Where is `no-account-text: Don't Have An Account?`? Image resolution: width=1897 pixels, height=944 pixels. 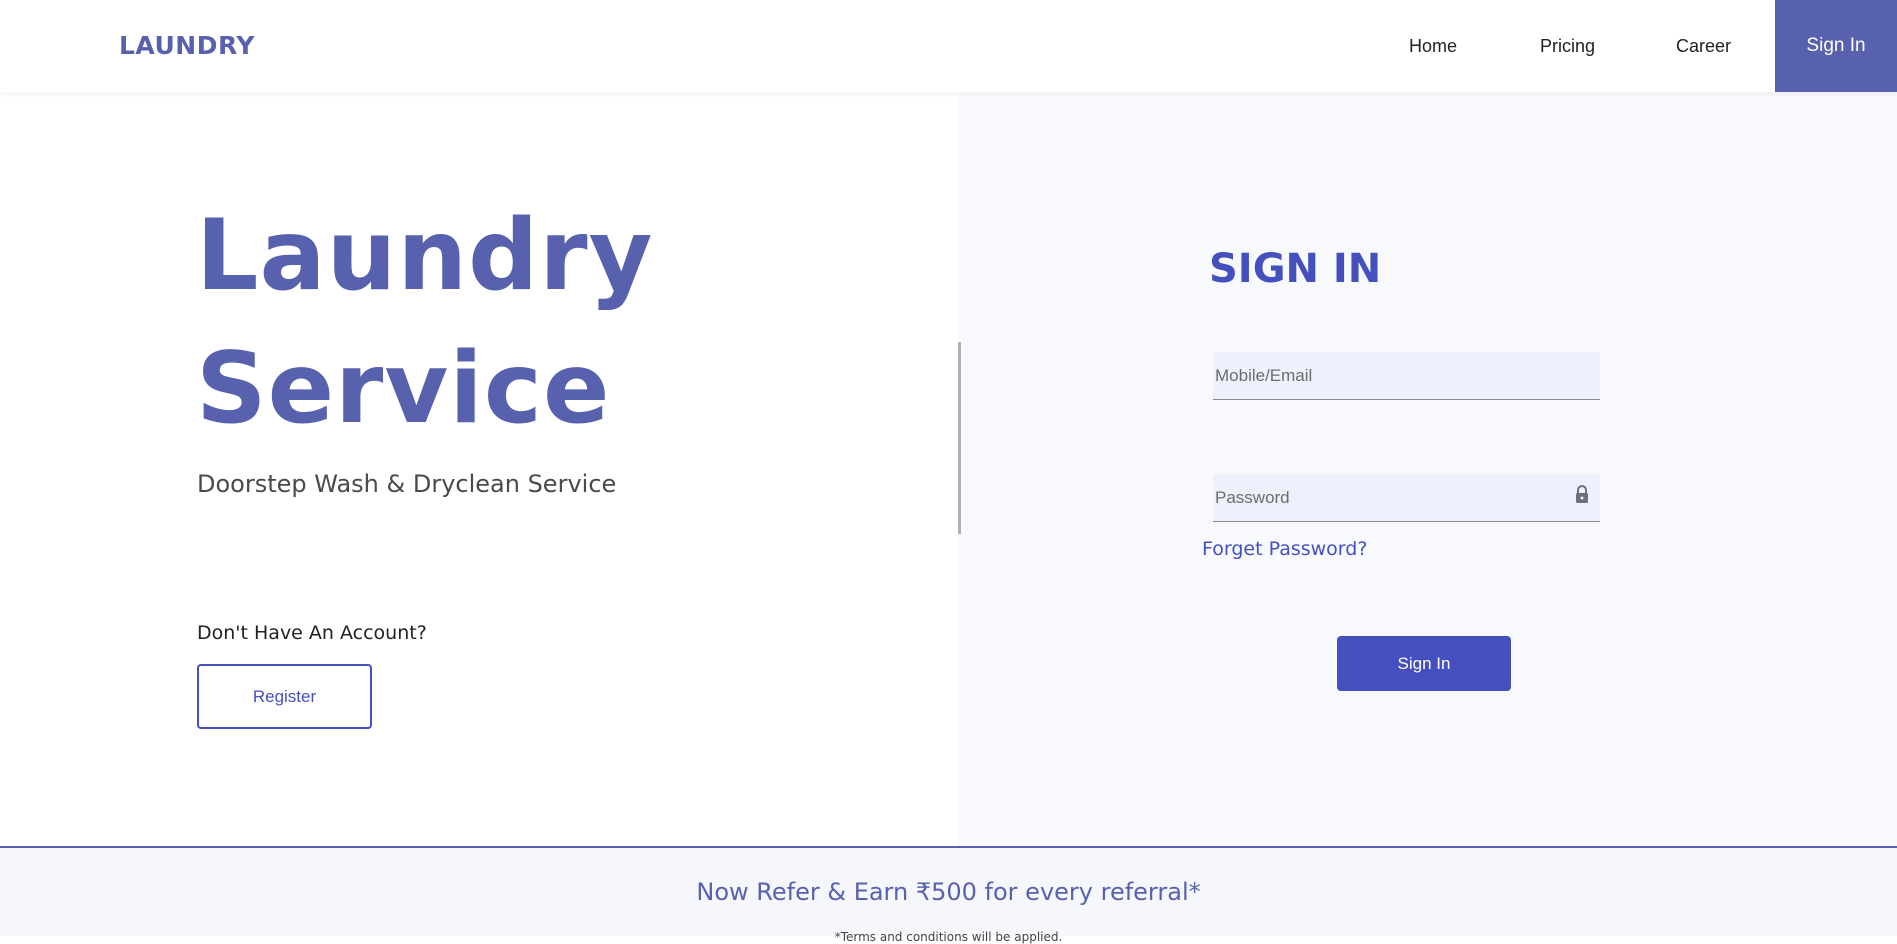 no-account-text: Don't Have An Account? is located at coordinates (312, 633).